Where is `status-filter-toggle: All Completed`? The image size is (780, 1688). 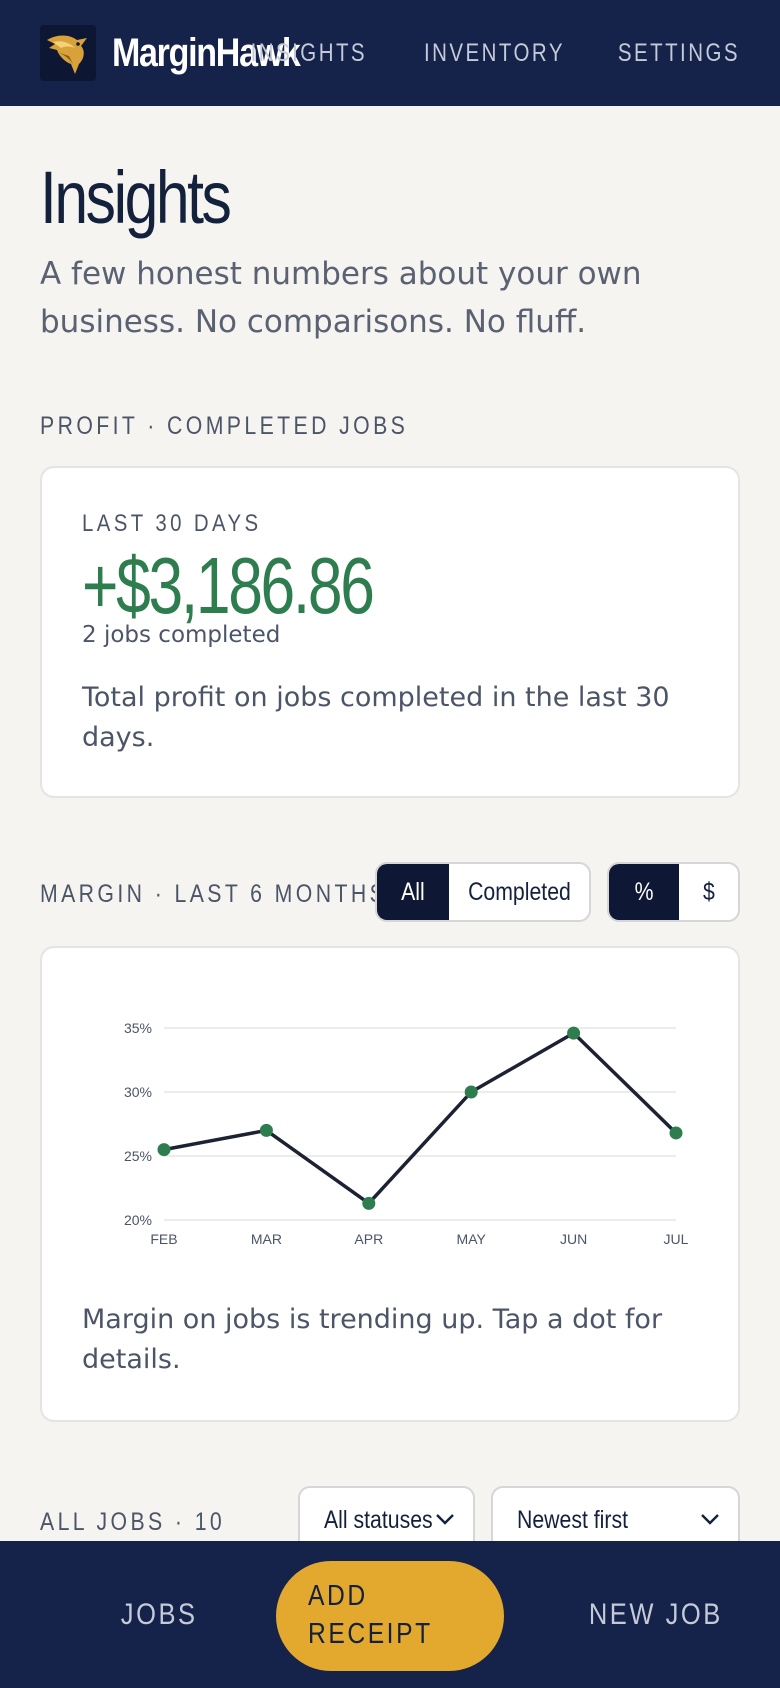 status-filter-toggle: All Completed is located at coordinates (483, 892).